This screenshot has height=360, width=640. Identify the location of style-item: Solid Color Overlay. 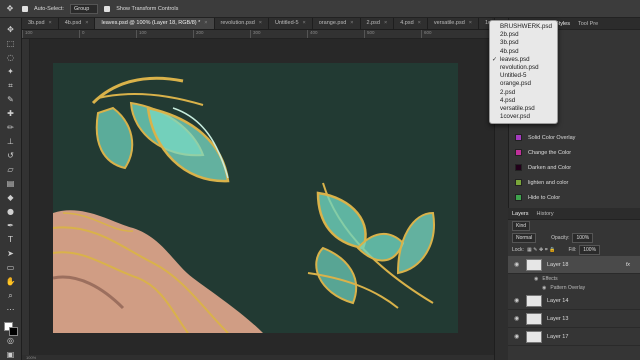
(574, 137).